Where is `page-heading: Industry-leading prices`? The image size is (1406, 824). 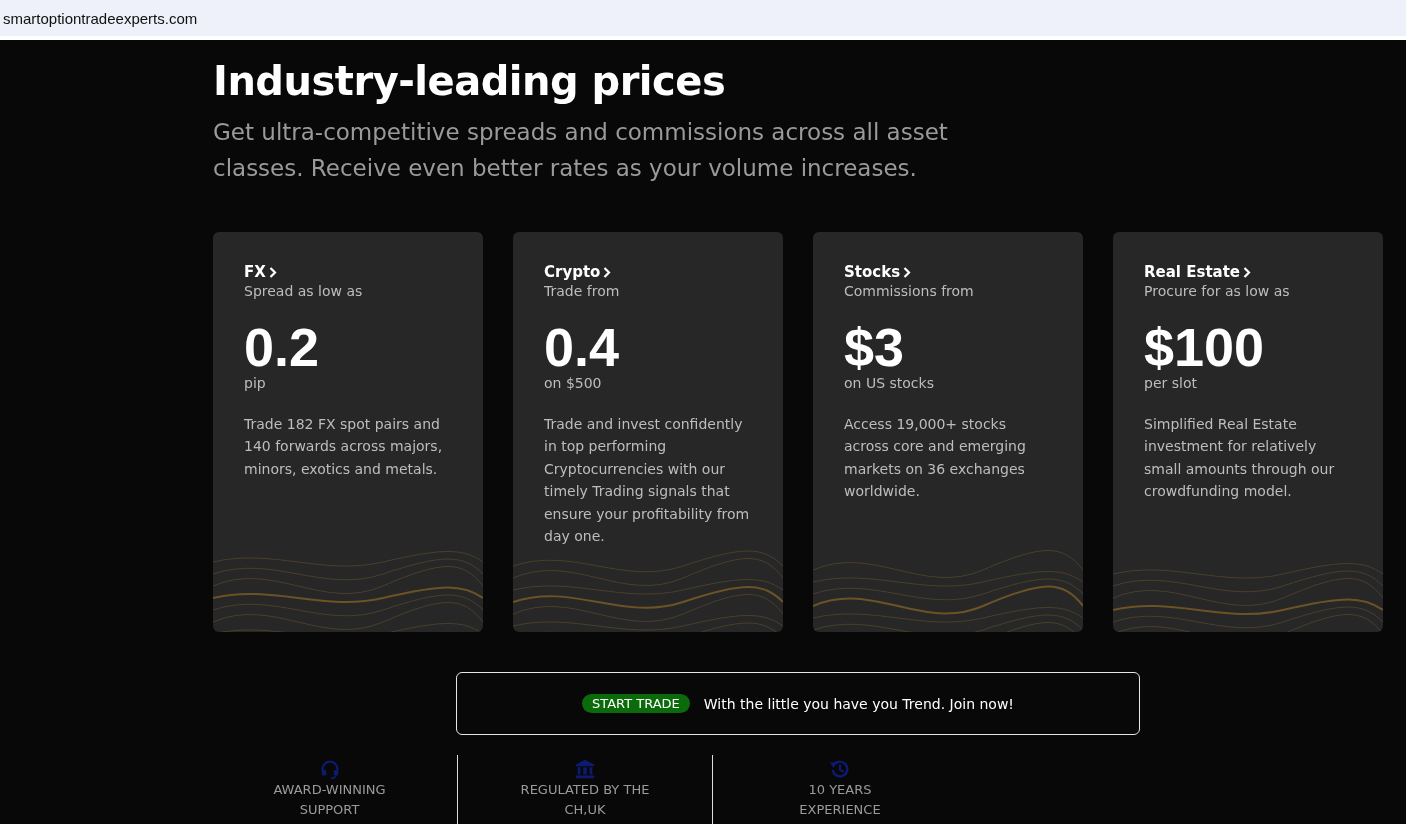 page-heading: Industry-leading prices is located at coordinates (469, 81).